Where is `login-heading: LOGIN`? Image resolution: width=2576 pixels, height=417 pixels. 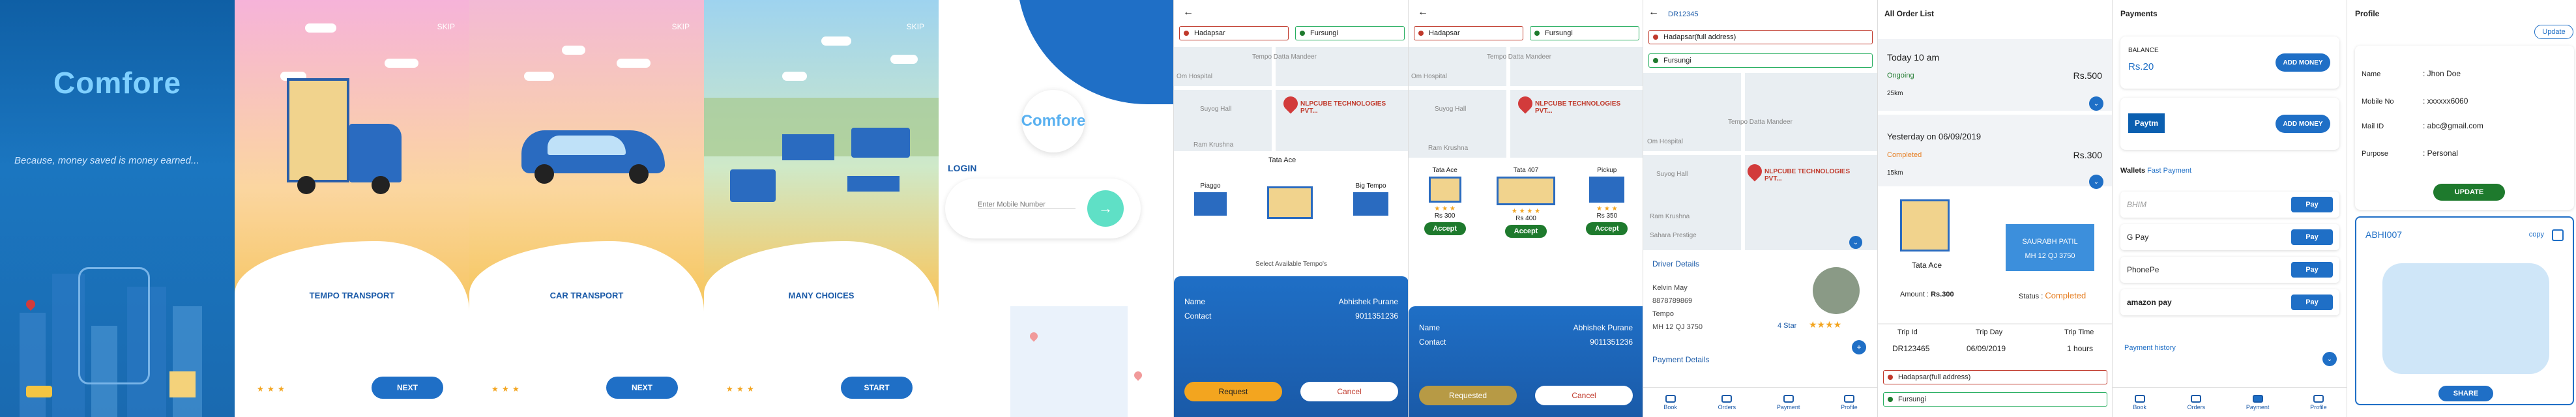
login-heading: LOGIN is located at coordinates (962, 168).